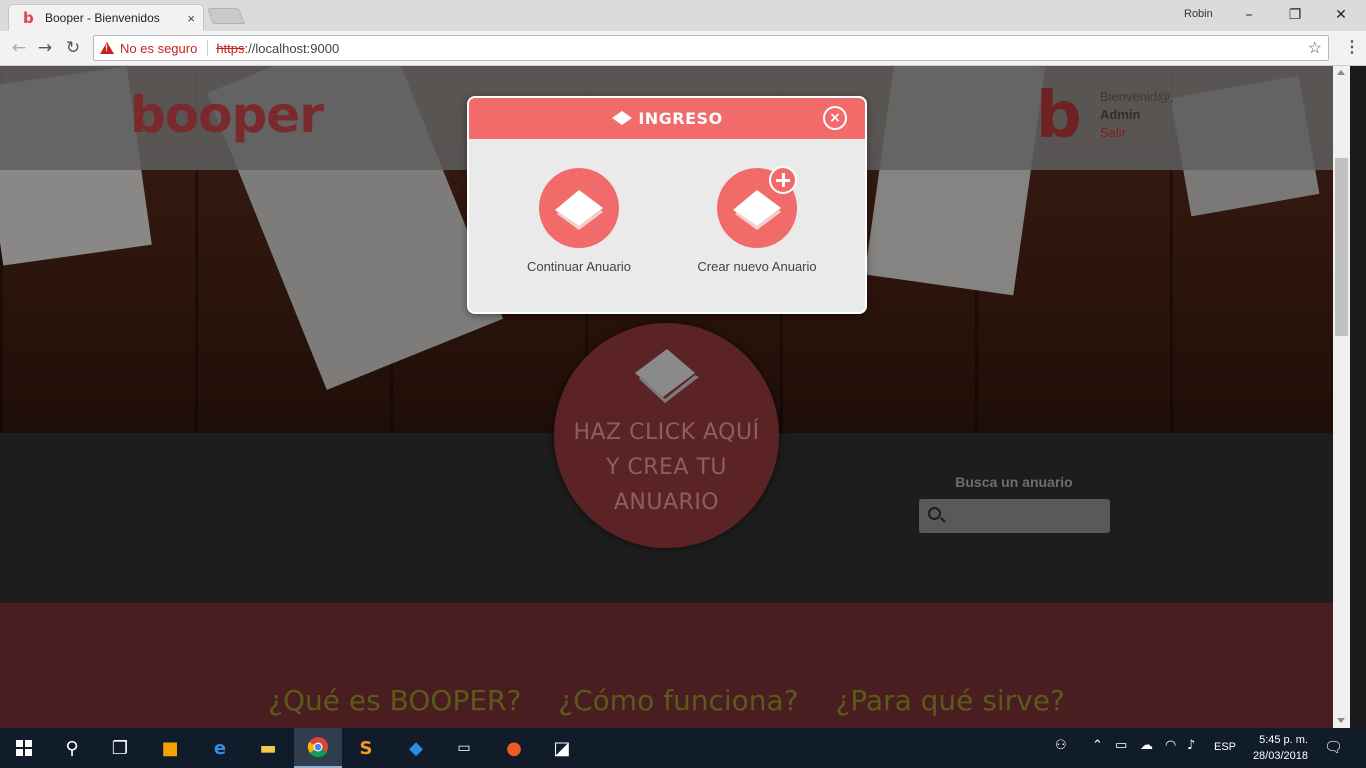  I want to click on address-bar: No es seguro https ://localhost:9000 ☆, so click(711, 48).